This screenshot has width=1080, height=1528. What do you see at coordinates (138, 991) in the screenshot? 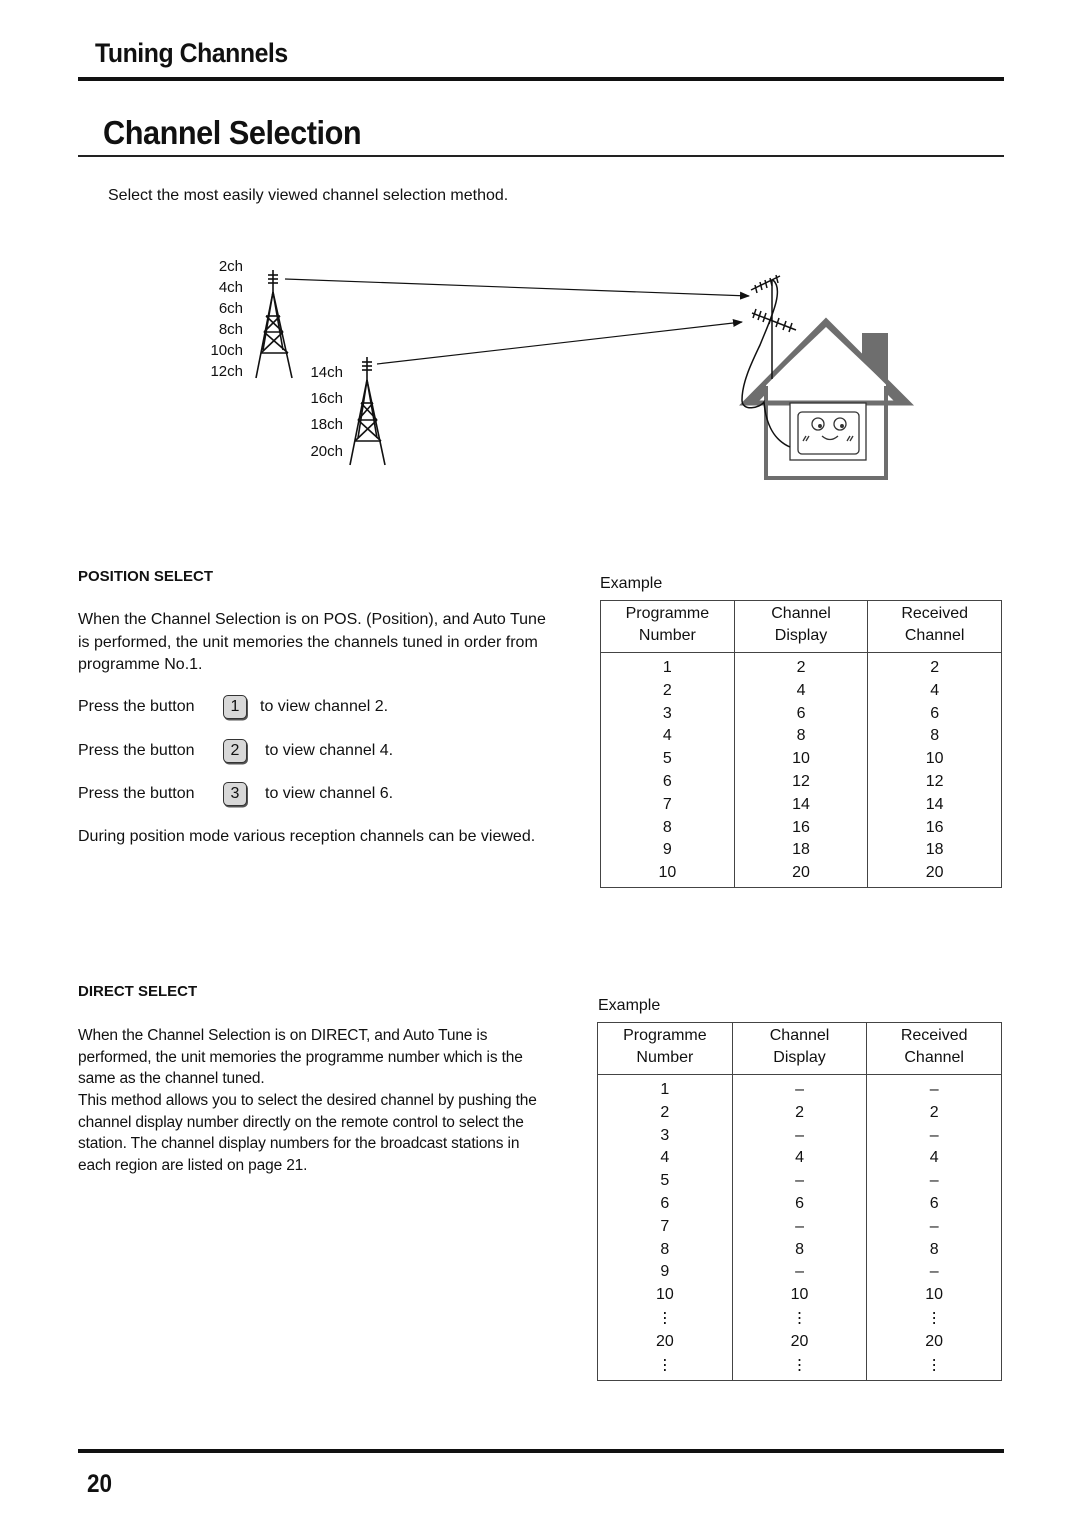
I see `direct-select-heading: DIRECT SELECT` at bounding box center [138, 991].